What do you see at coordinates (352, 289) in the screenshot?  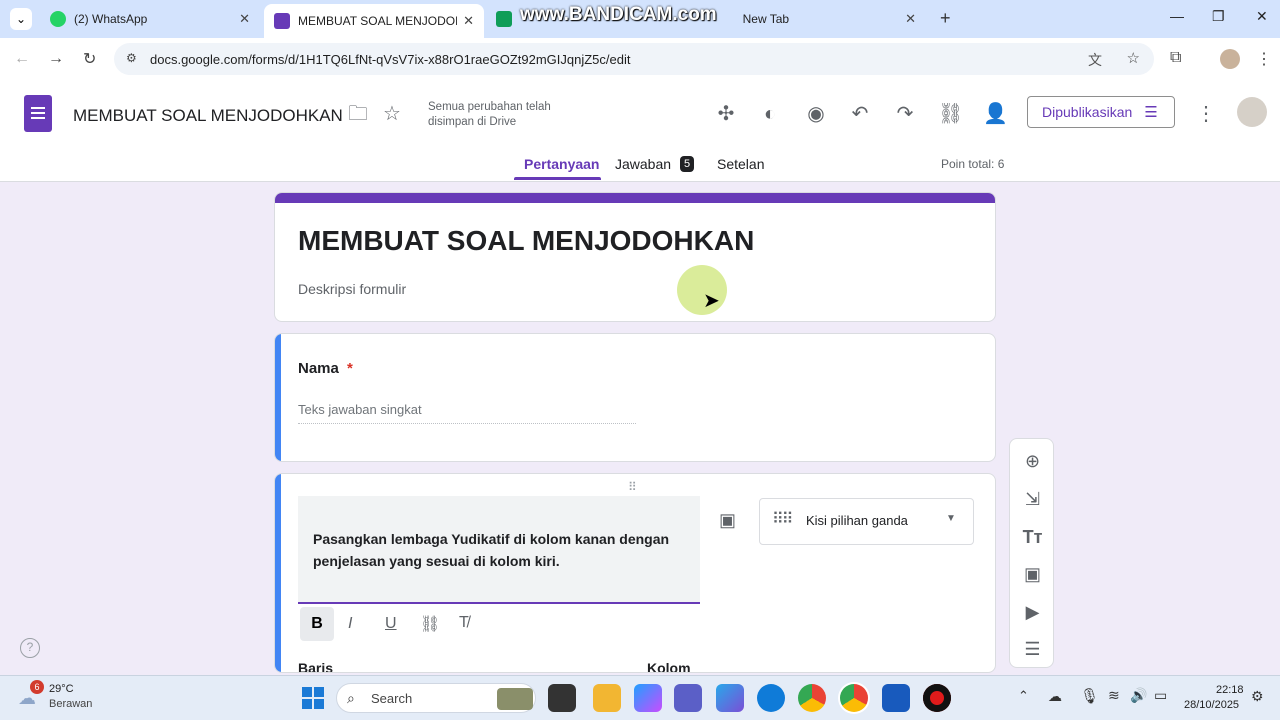 I see `form-description: Deskripsi formulir` at bounding box center [352, 289].